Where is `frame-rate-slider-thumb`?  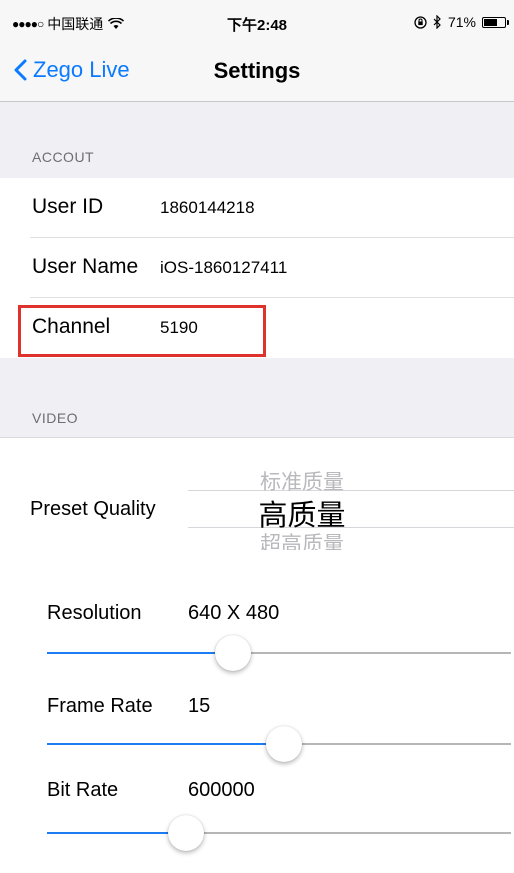
frame-rate-slider-thumb is located at coordinates (283, 744).